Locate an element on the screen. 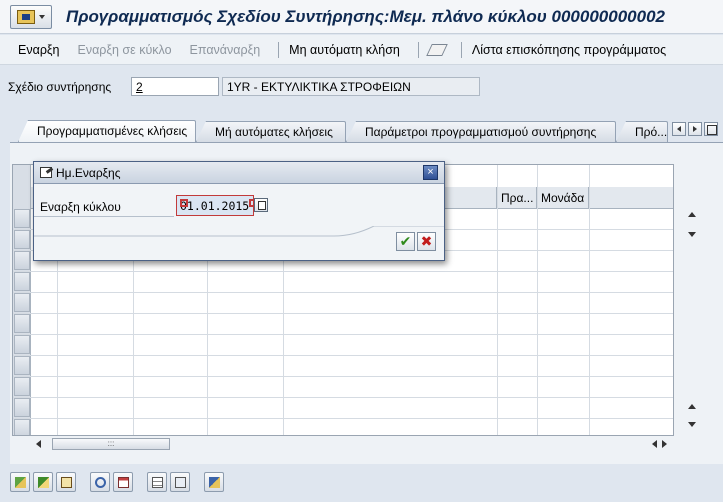 The height and width of the screenshot is (502, 723). chevron-down-icon is located at coordinates (42, 16).